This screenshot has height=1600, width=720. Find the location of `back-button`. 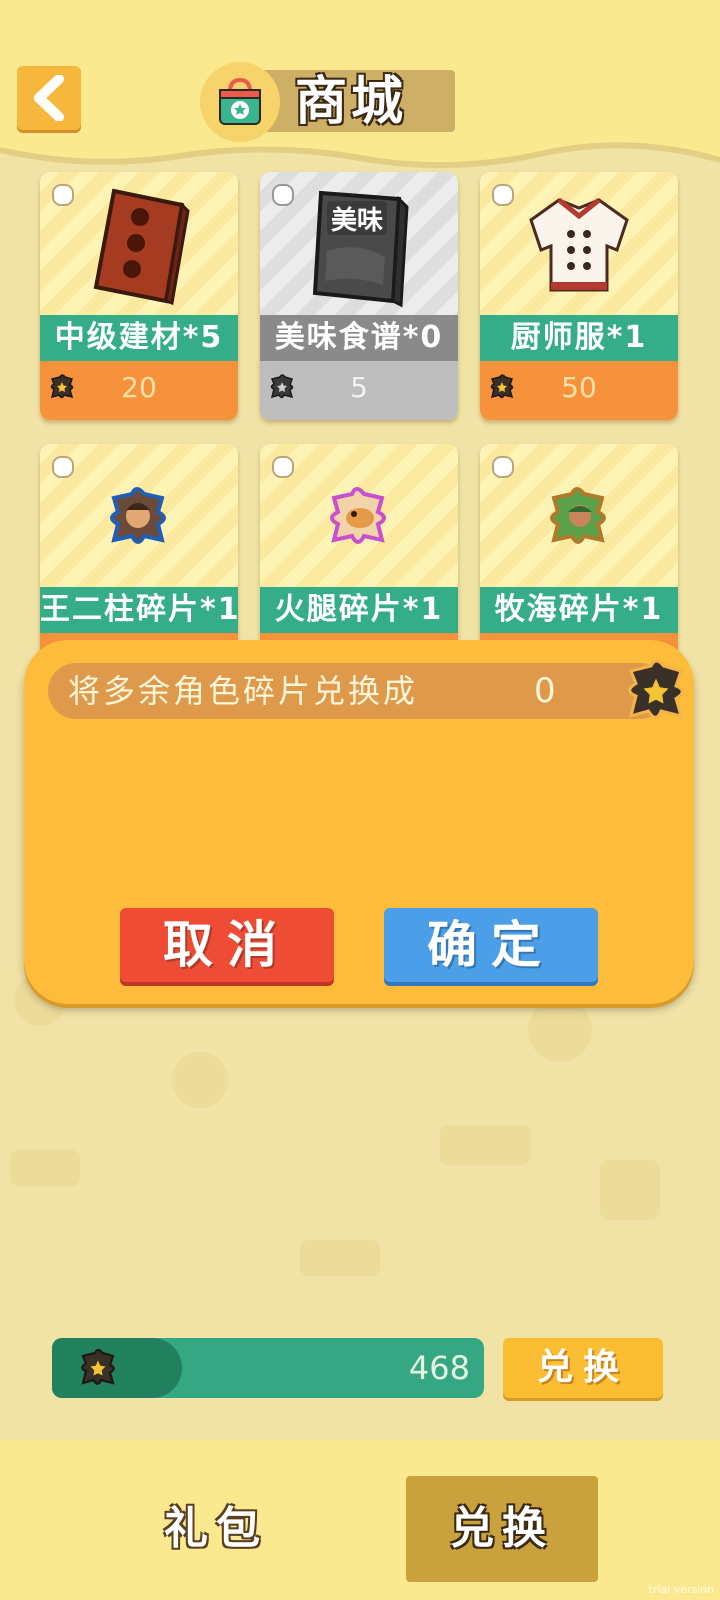

back-button is located at coordinates (49, 98).